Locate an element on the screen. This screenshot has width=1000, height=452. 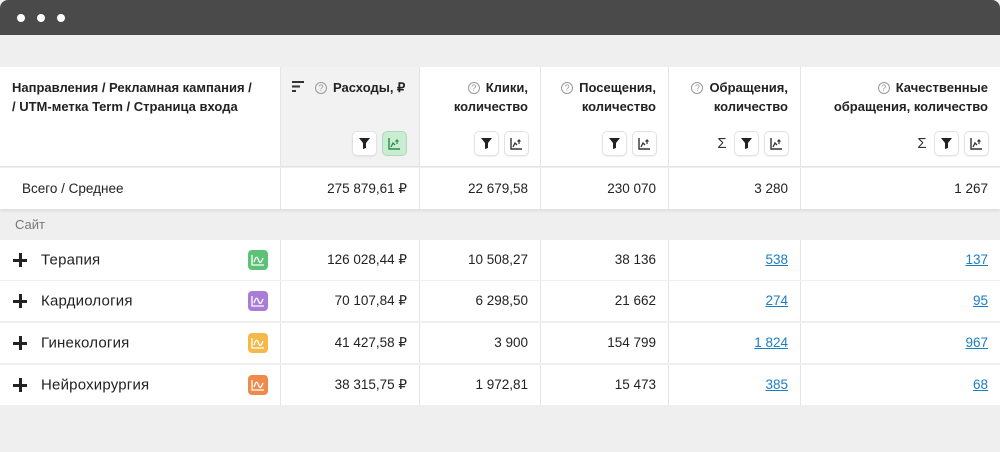
row-category-name: Терапия is located at coordinates (70, 260).